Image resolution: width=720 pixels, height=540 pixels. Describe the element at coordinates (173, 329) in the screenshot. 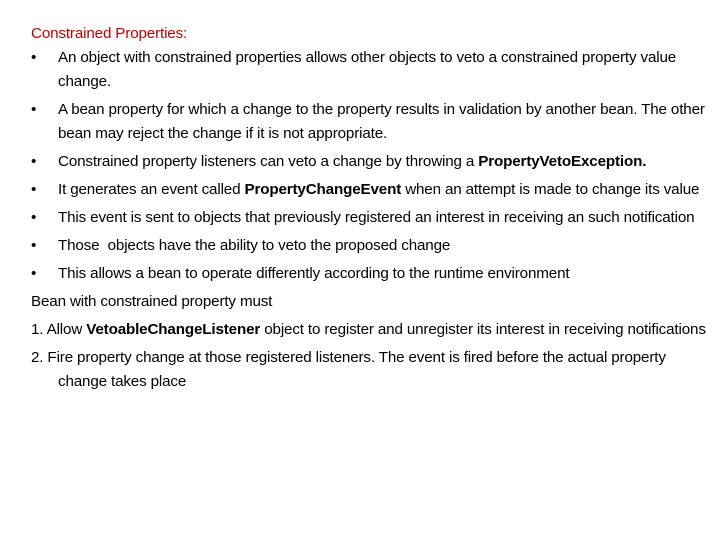

I see `class-name-vetoable-change-listener: VetoableChangeListener` at that location.